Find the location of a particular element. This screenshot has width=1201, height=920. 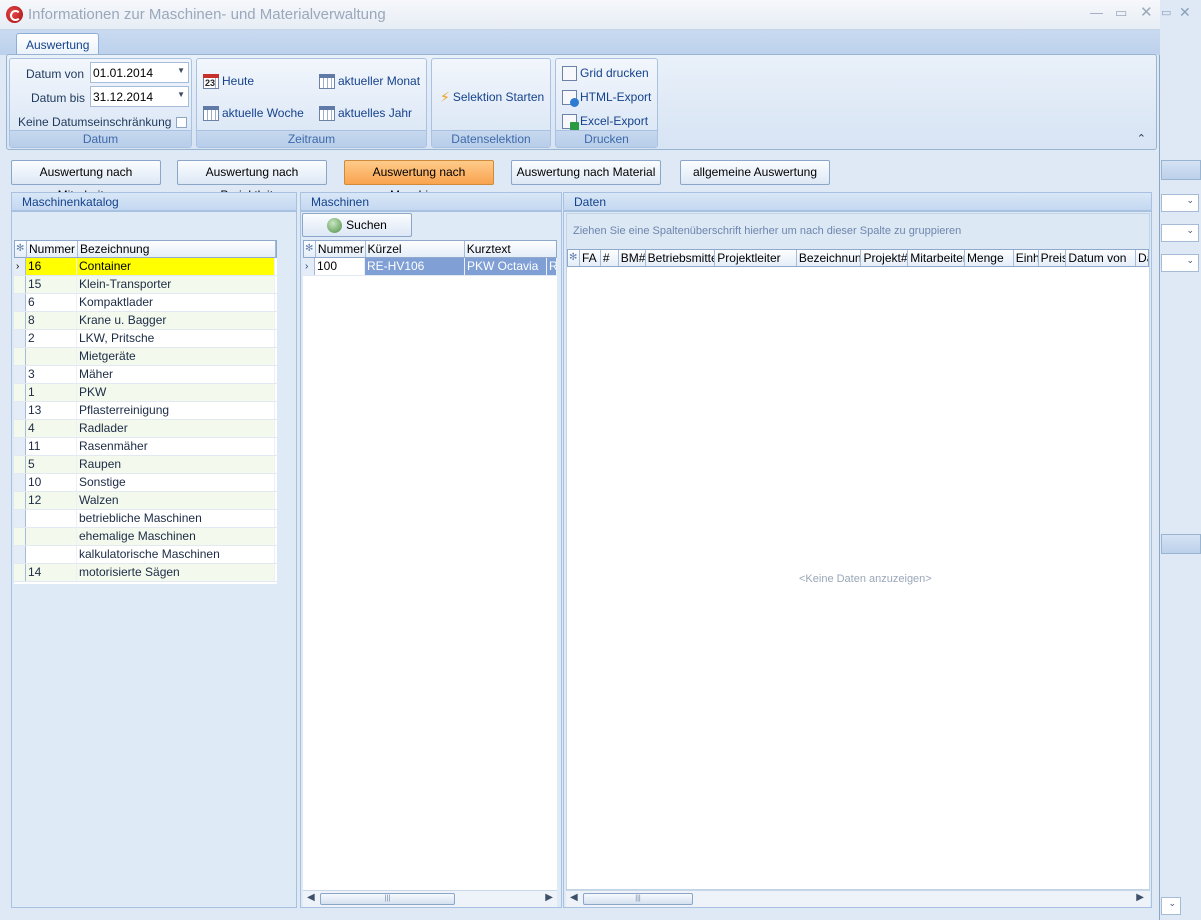

column-bm: BM# is located at coordinates (632, 258).